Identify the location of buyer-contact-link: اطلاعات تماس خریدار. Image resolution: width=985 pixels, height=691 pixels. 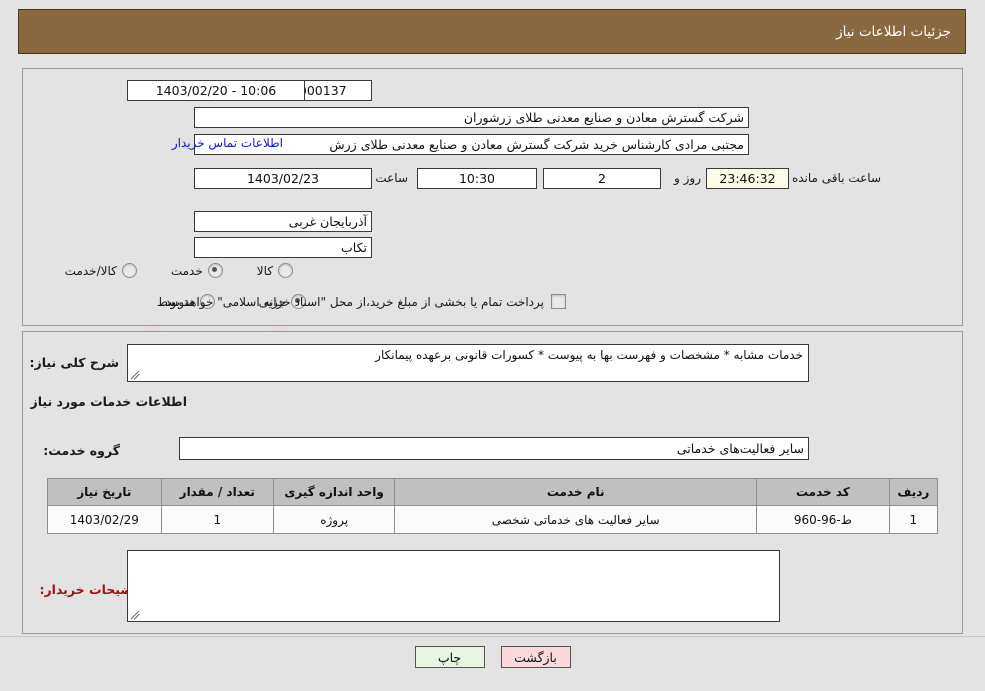
(227, 143).